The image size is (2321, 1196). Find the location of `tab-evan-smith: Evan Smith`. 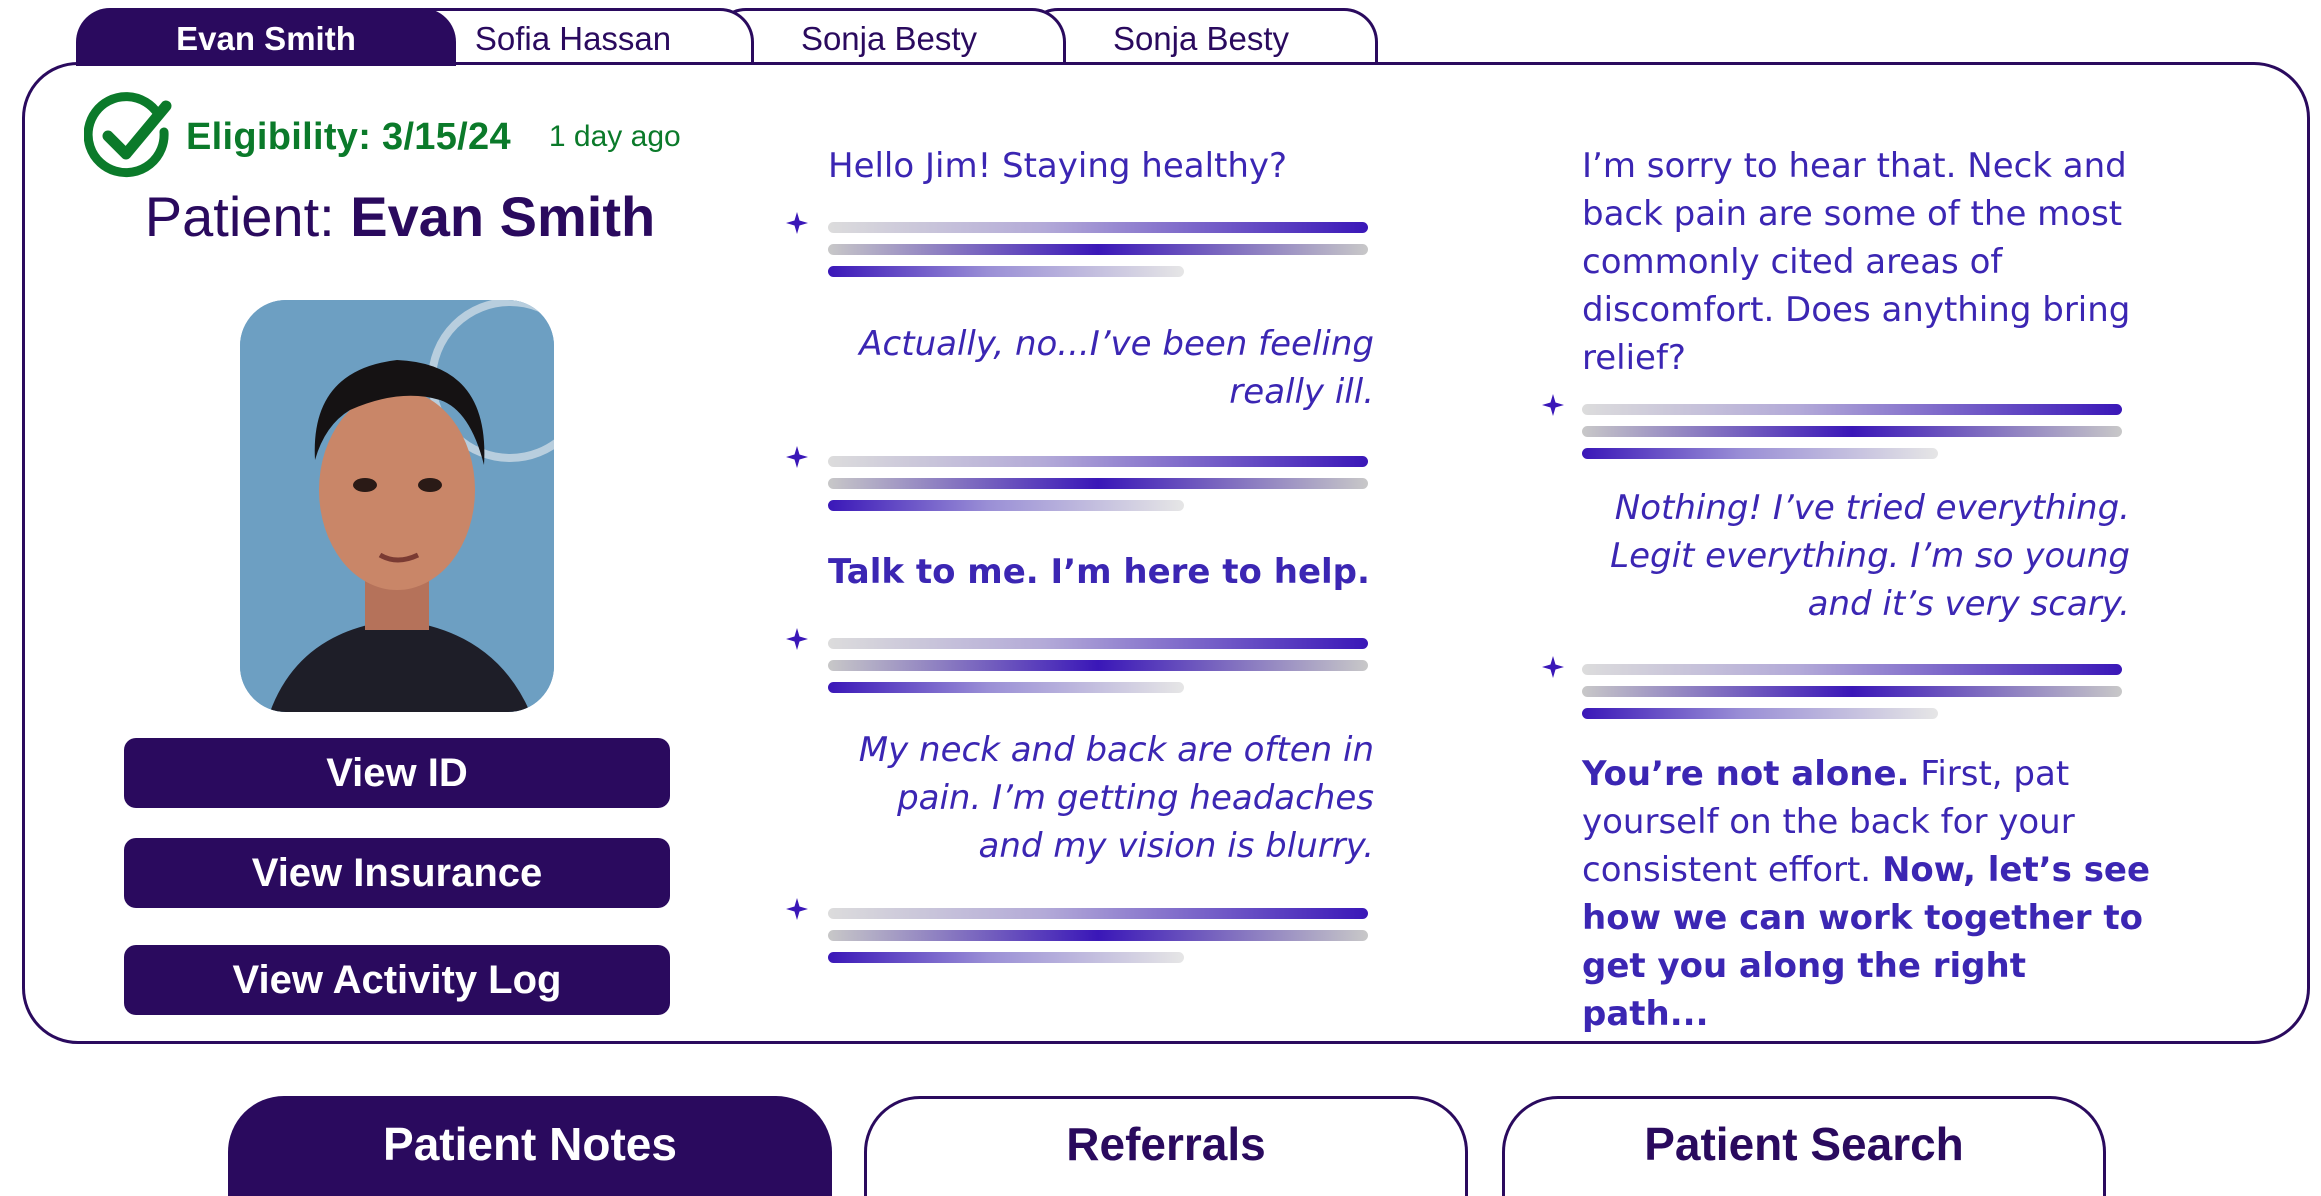

tab-evan-smith: Evan Smith is located at coordinates (266, 37).